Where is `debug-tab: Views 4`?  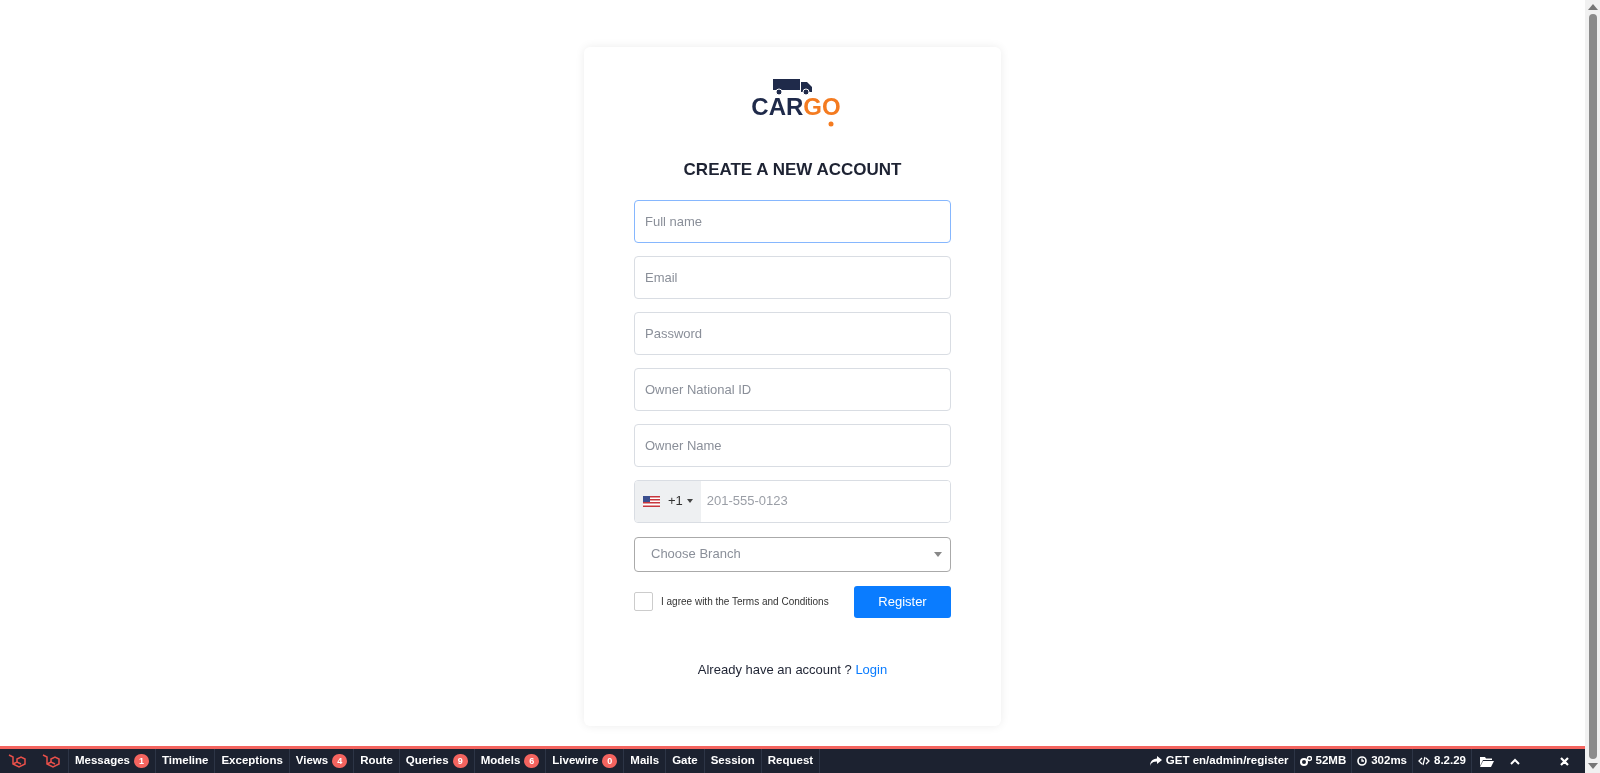 debug-tab: Views 4 is located at coordinates (322, 761).